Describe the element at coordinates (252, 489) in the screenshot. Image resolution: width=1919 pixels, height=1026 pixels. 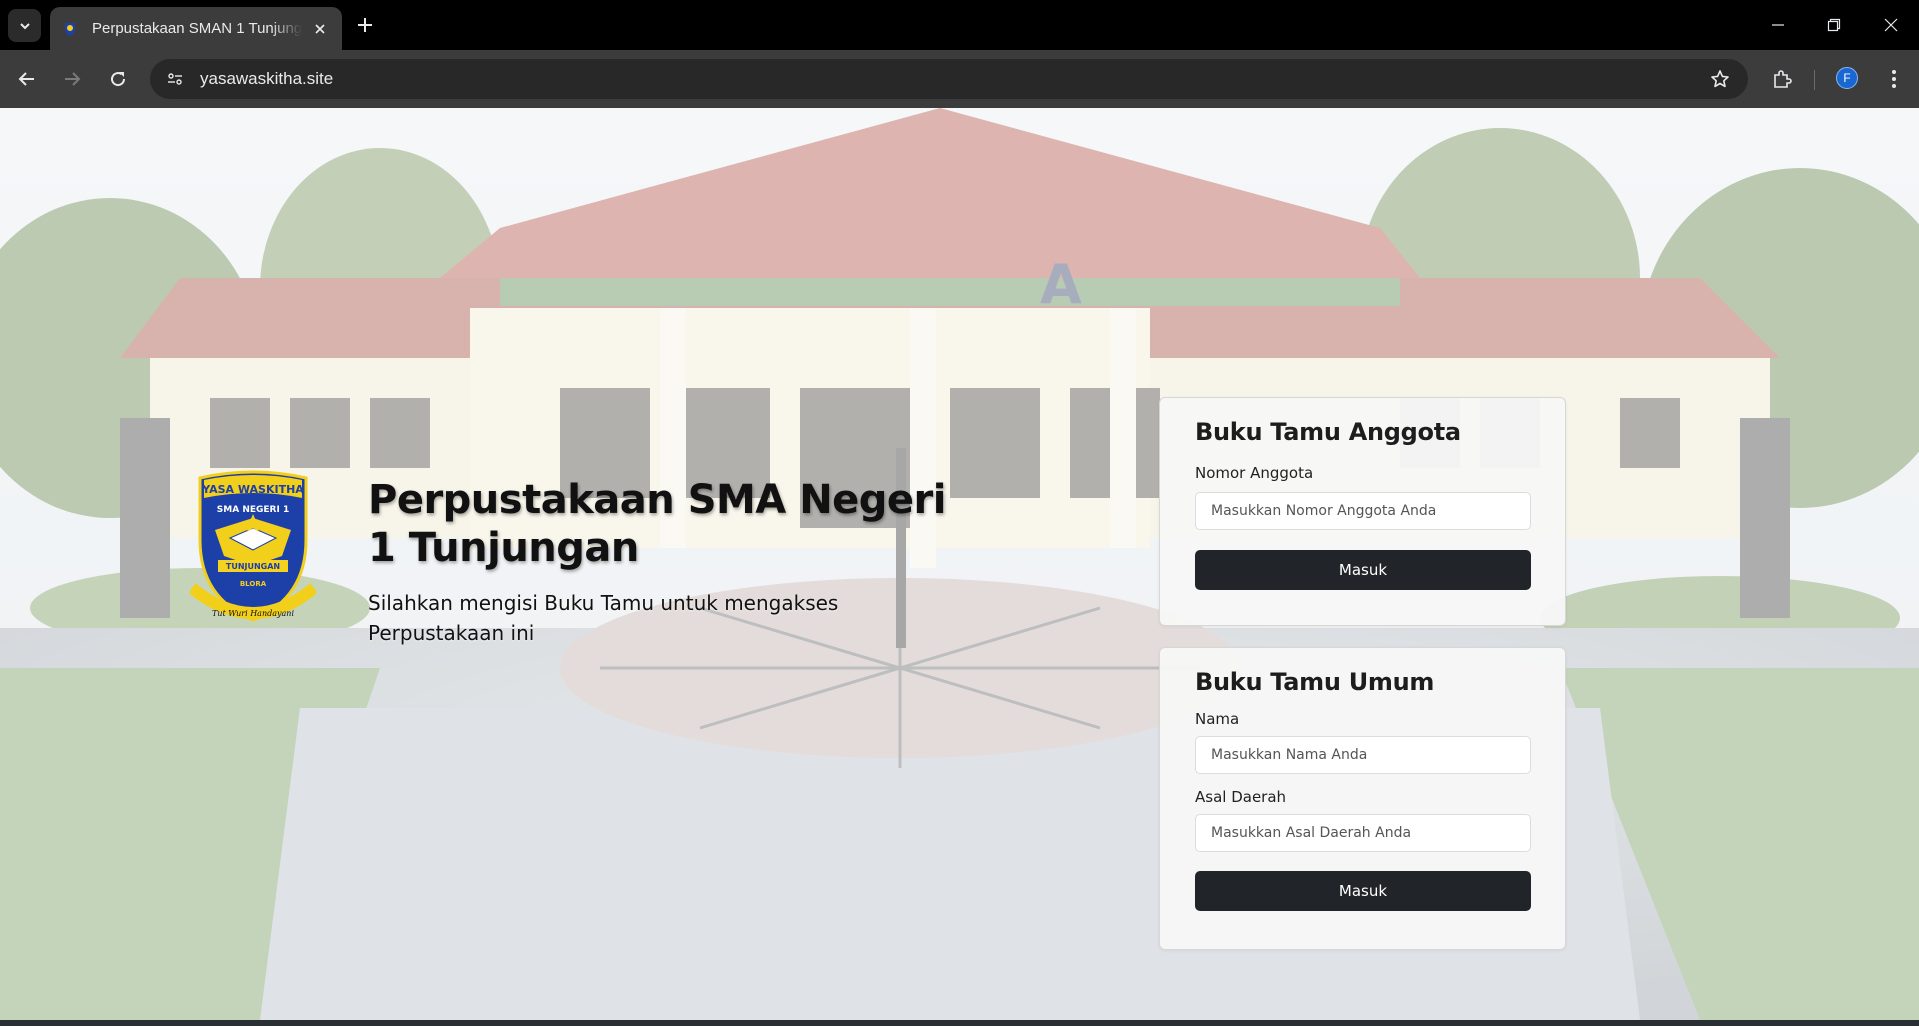
I see `logo-top-text: YASA WASKITHA` at that location.